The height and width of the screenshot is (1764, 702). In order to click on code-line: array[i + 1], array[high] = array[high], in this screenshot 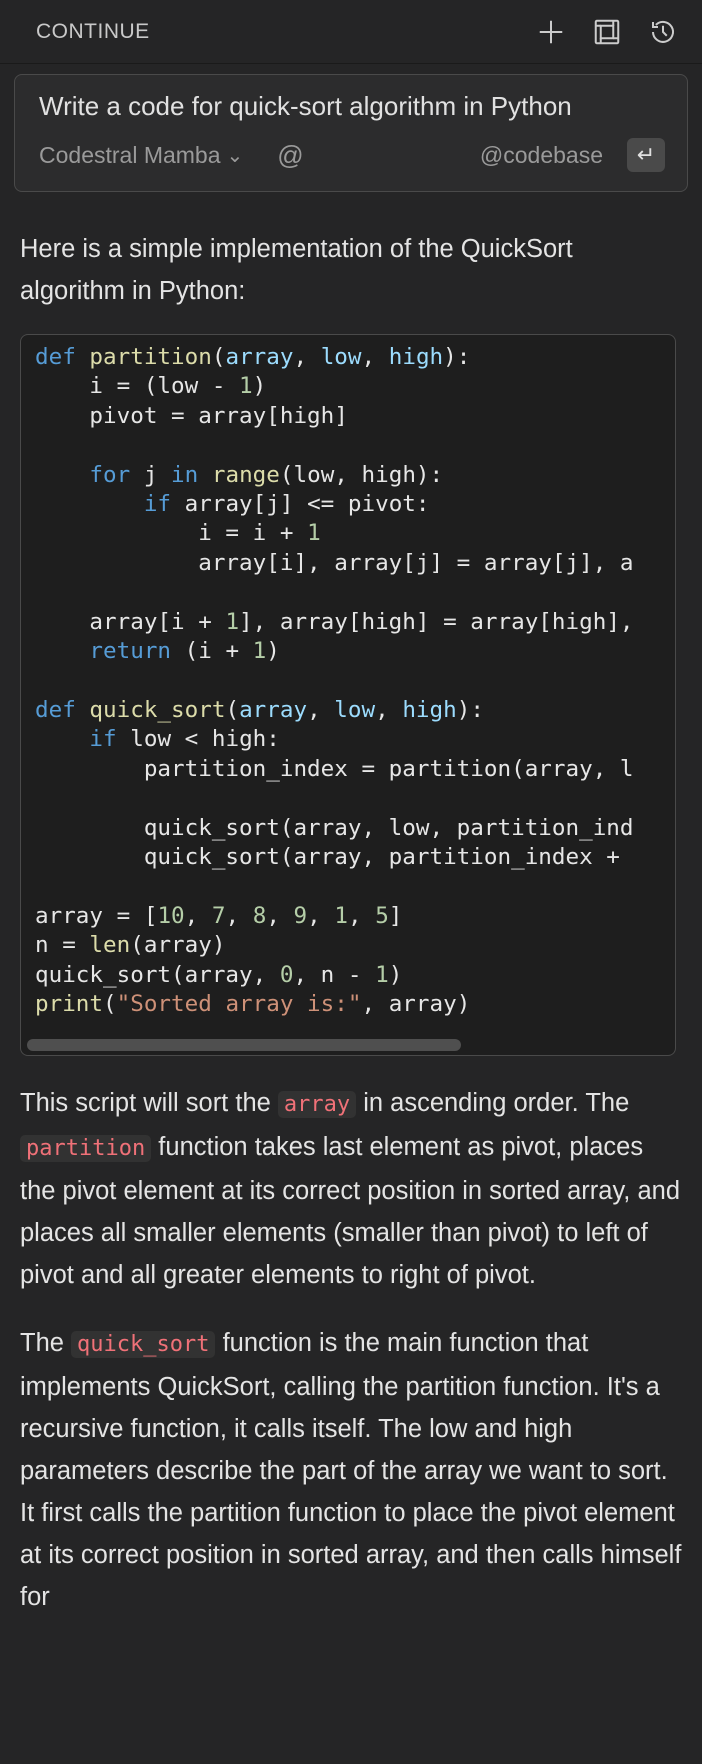, I will do `click(334, 621)`.